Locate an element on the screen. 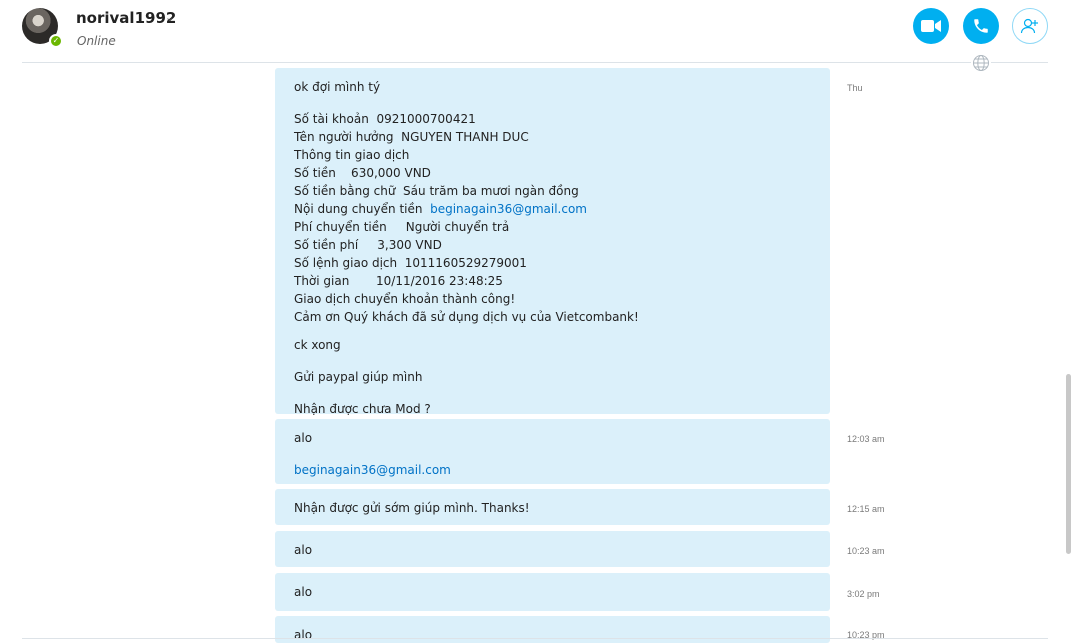 This screenshot has height=644, width=1073. message-timestamp: Thu is located at coordinates (855, 88).